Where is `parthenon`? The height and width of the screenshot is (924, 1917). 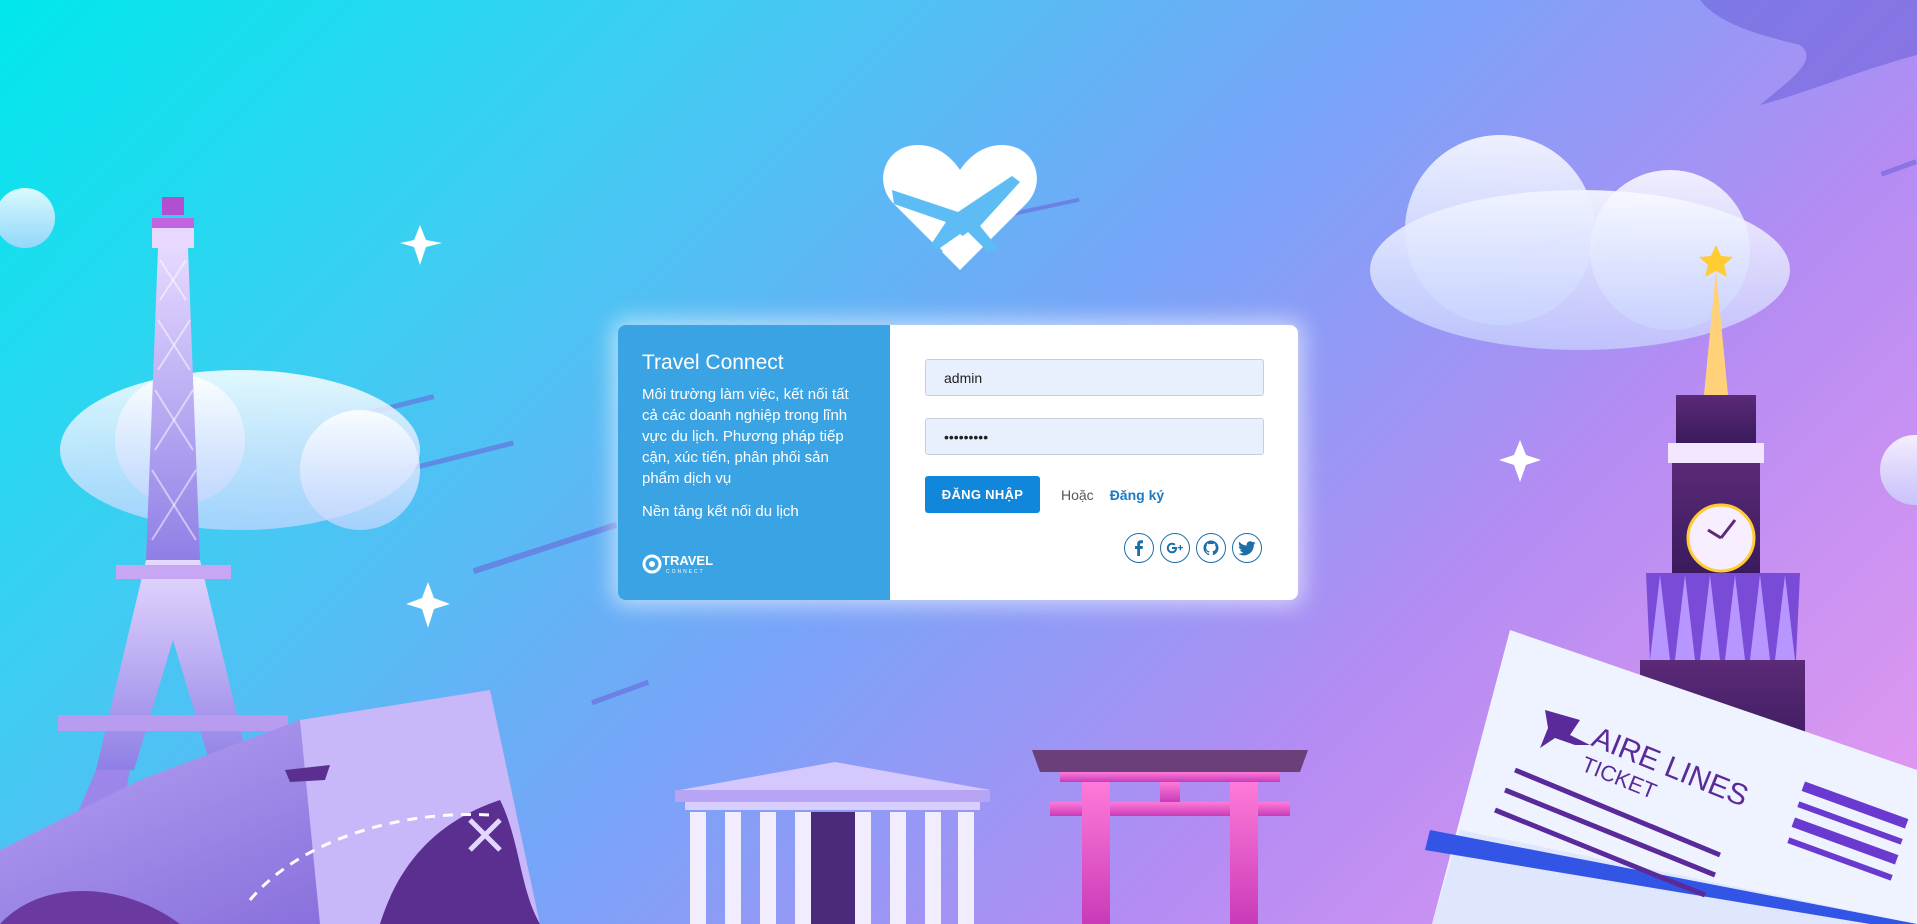
parthenon is located at coordinates (832, 843).